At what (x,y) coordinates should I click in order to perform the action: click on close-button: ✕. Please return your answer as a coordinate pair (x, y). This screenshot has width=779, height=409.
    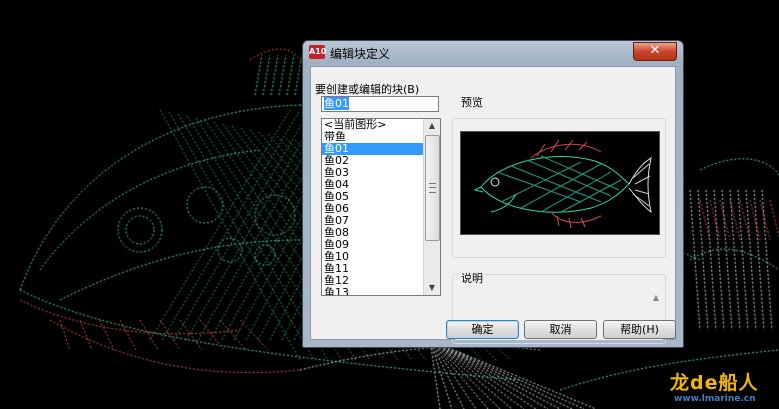
    Looking at the image, I should click on (655, 51).